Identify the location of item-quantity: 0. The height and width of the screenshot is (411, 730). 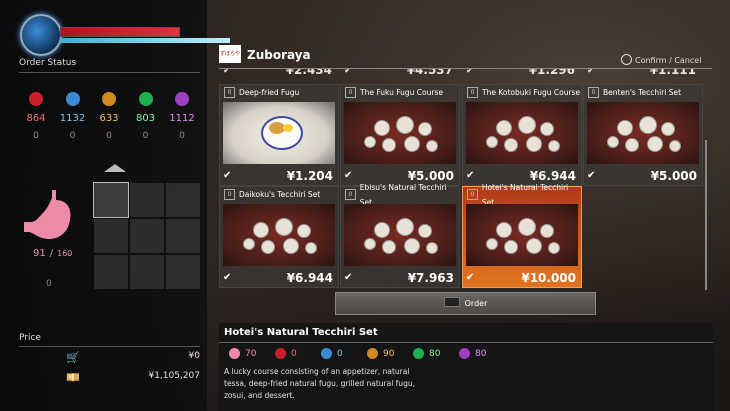
(593, 92).